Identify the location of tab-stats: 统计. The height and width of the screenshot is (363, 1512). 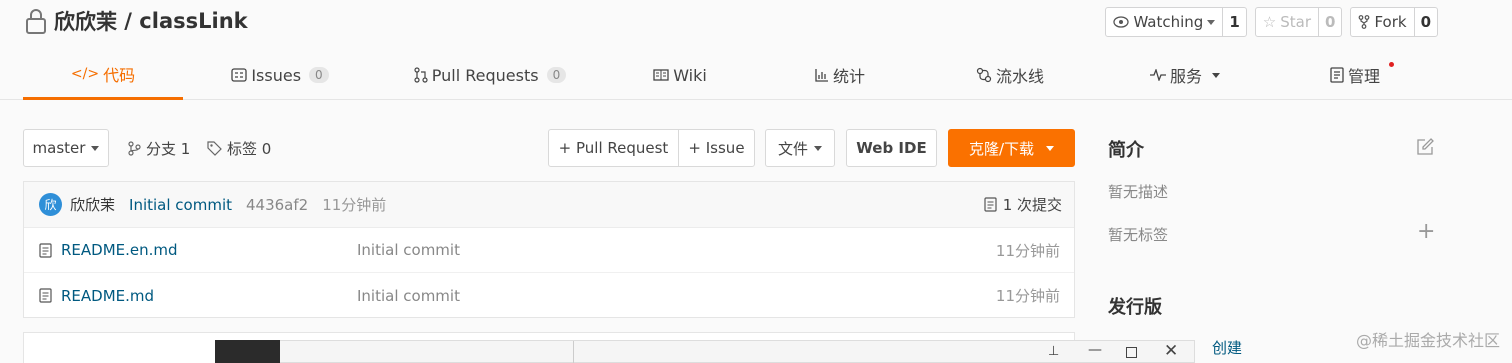
(840, 75).